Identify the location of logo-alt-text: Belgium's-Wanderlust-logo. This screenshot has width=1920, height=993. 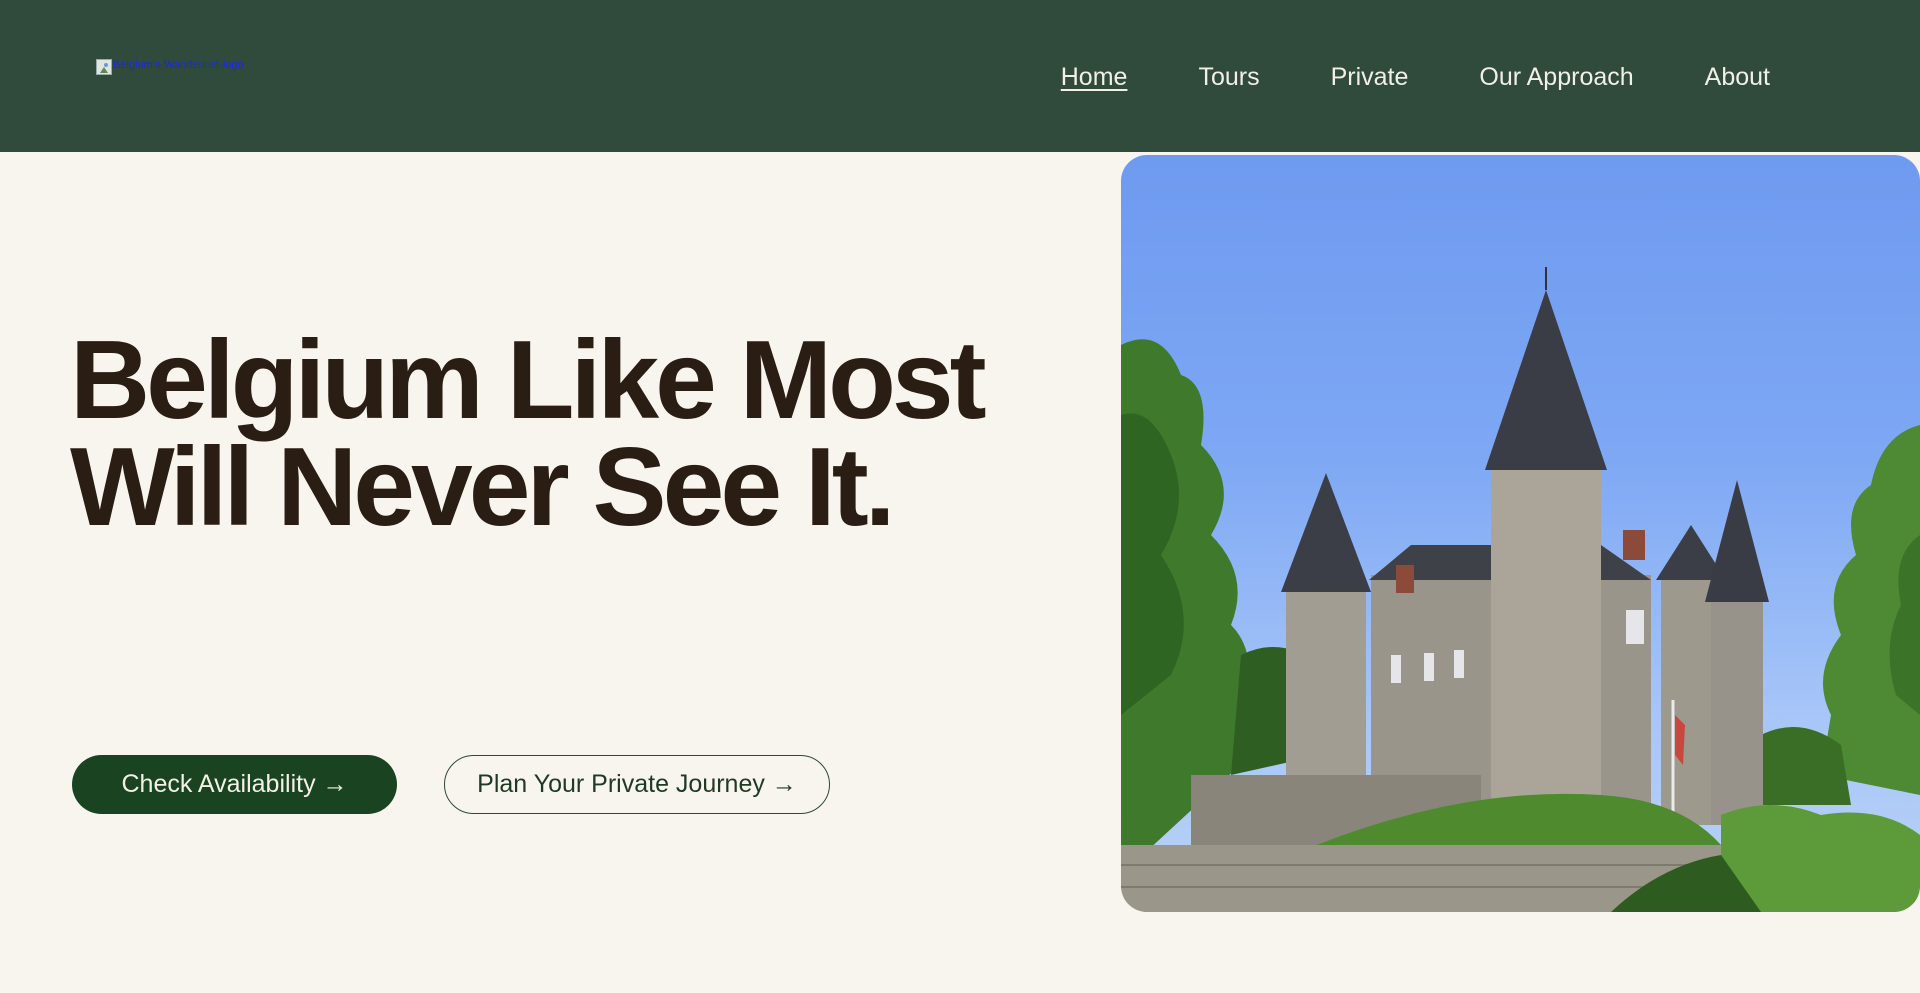
(178, 65).